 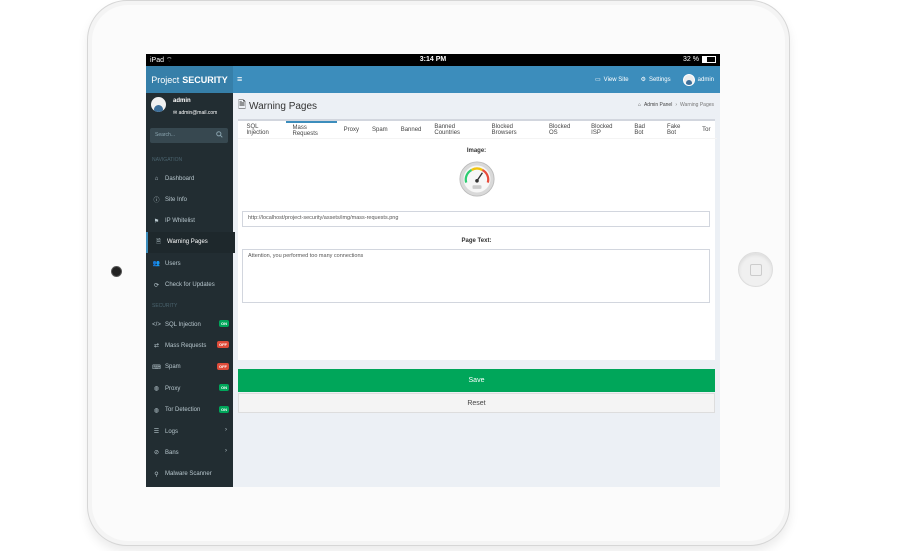 What do you see at coordinates (175, 113) in the screenshot?
I see `envelope-icon: ✉` at bounding box center [175, 113].